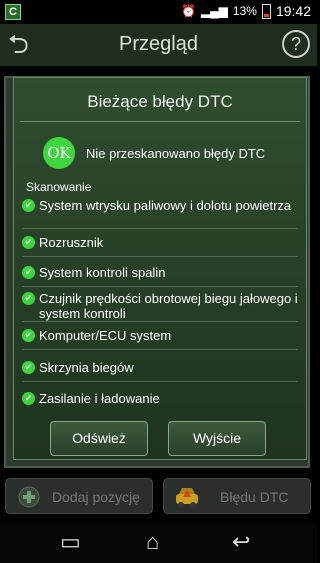 This screenshot has width=320, height=563. What do you see at coordinates (71, 242) in the screenshot?
I see `list-item-label: Rozrusznik` at bounding box center [71, 242].